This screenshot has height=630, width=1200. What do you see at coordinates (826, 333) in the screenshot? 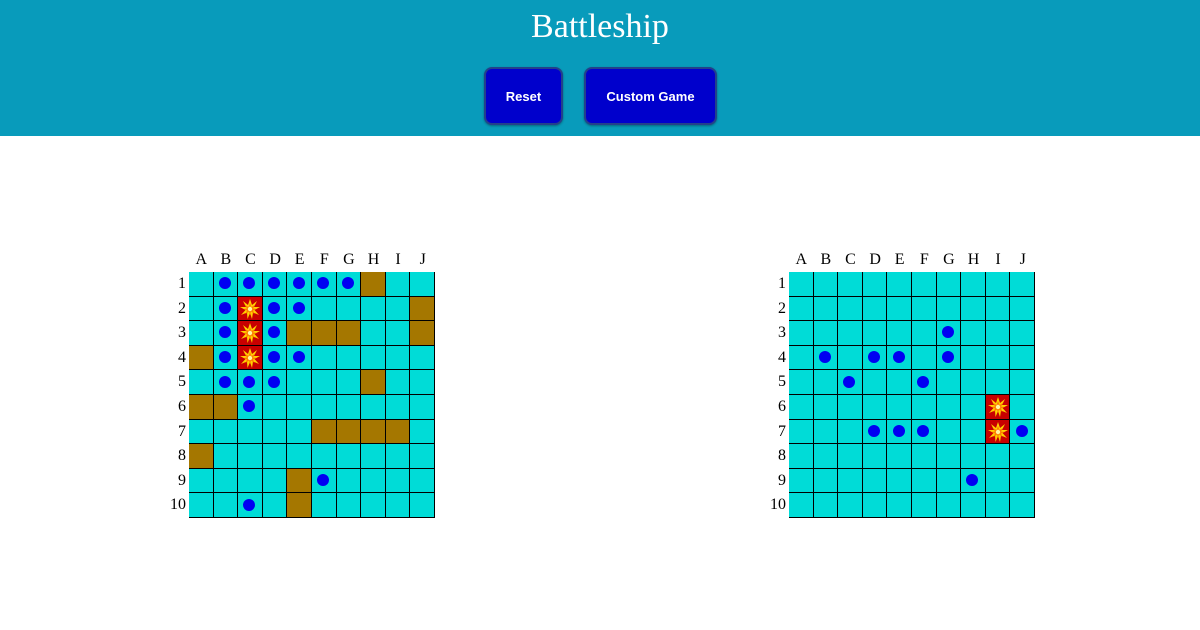
I see `board-cell-b3` at bounding box center [826, 333].